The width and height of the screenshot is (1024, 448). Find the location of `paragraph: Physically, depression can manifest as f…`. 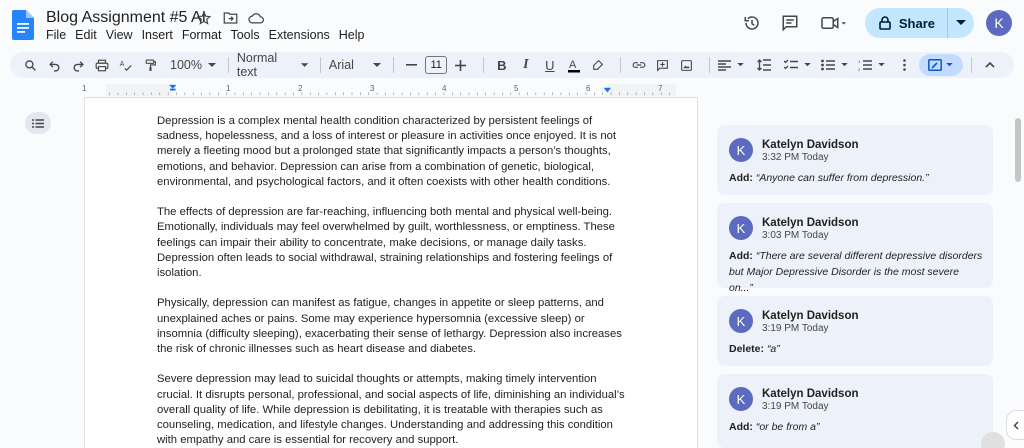

paragraph: Physically, depression can manifest as f… is located at coordinates (391, 326).